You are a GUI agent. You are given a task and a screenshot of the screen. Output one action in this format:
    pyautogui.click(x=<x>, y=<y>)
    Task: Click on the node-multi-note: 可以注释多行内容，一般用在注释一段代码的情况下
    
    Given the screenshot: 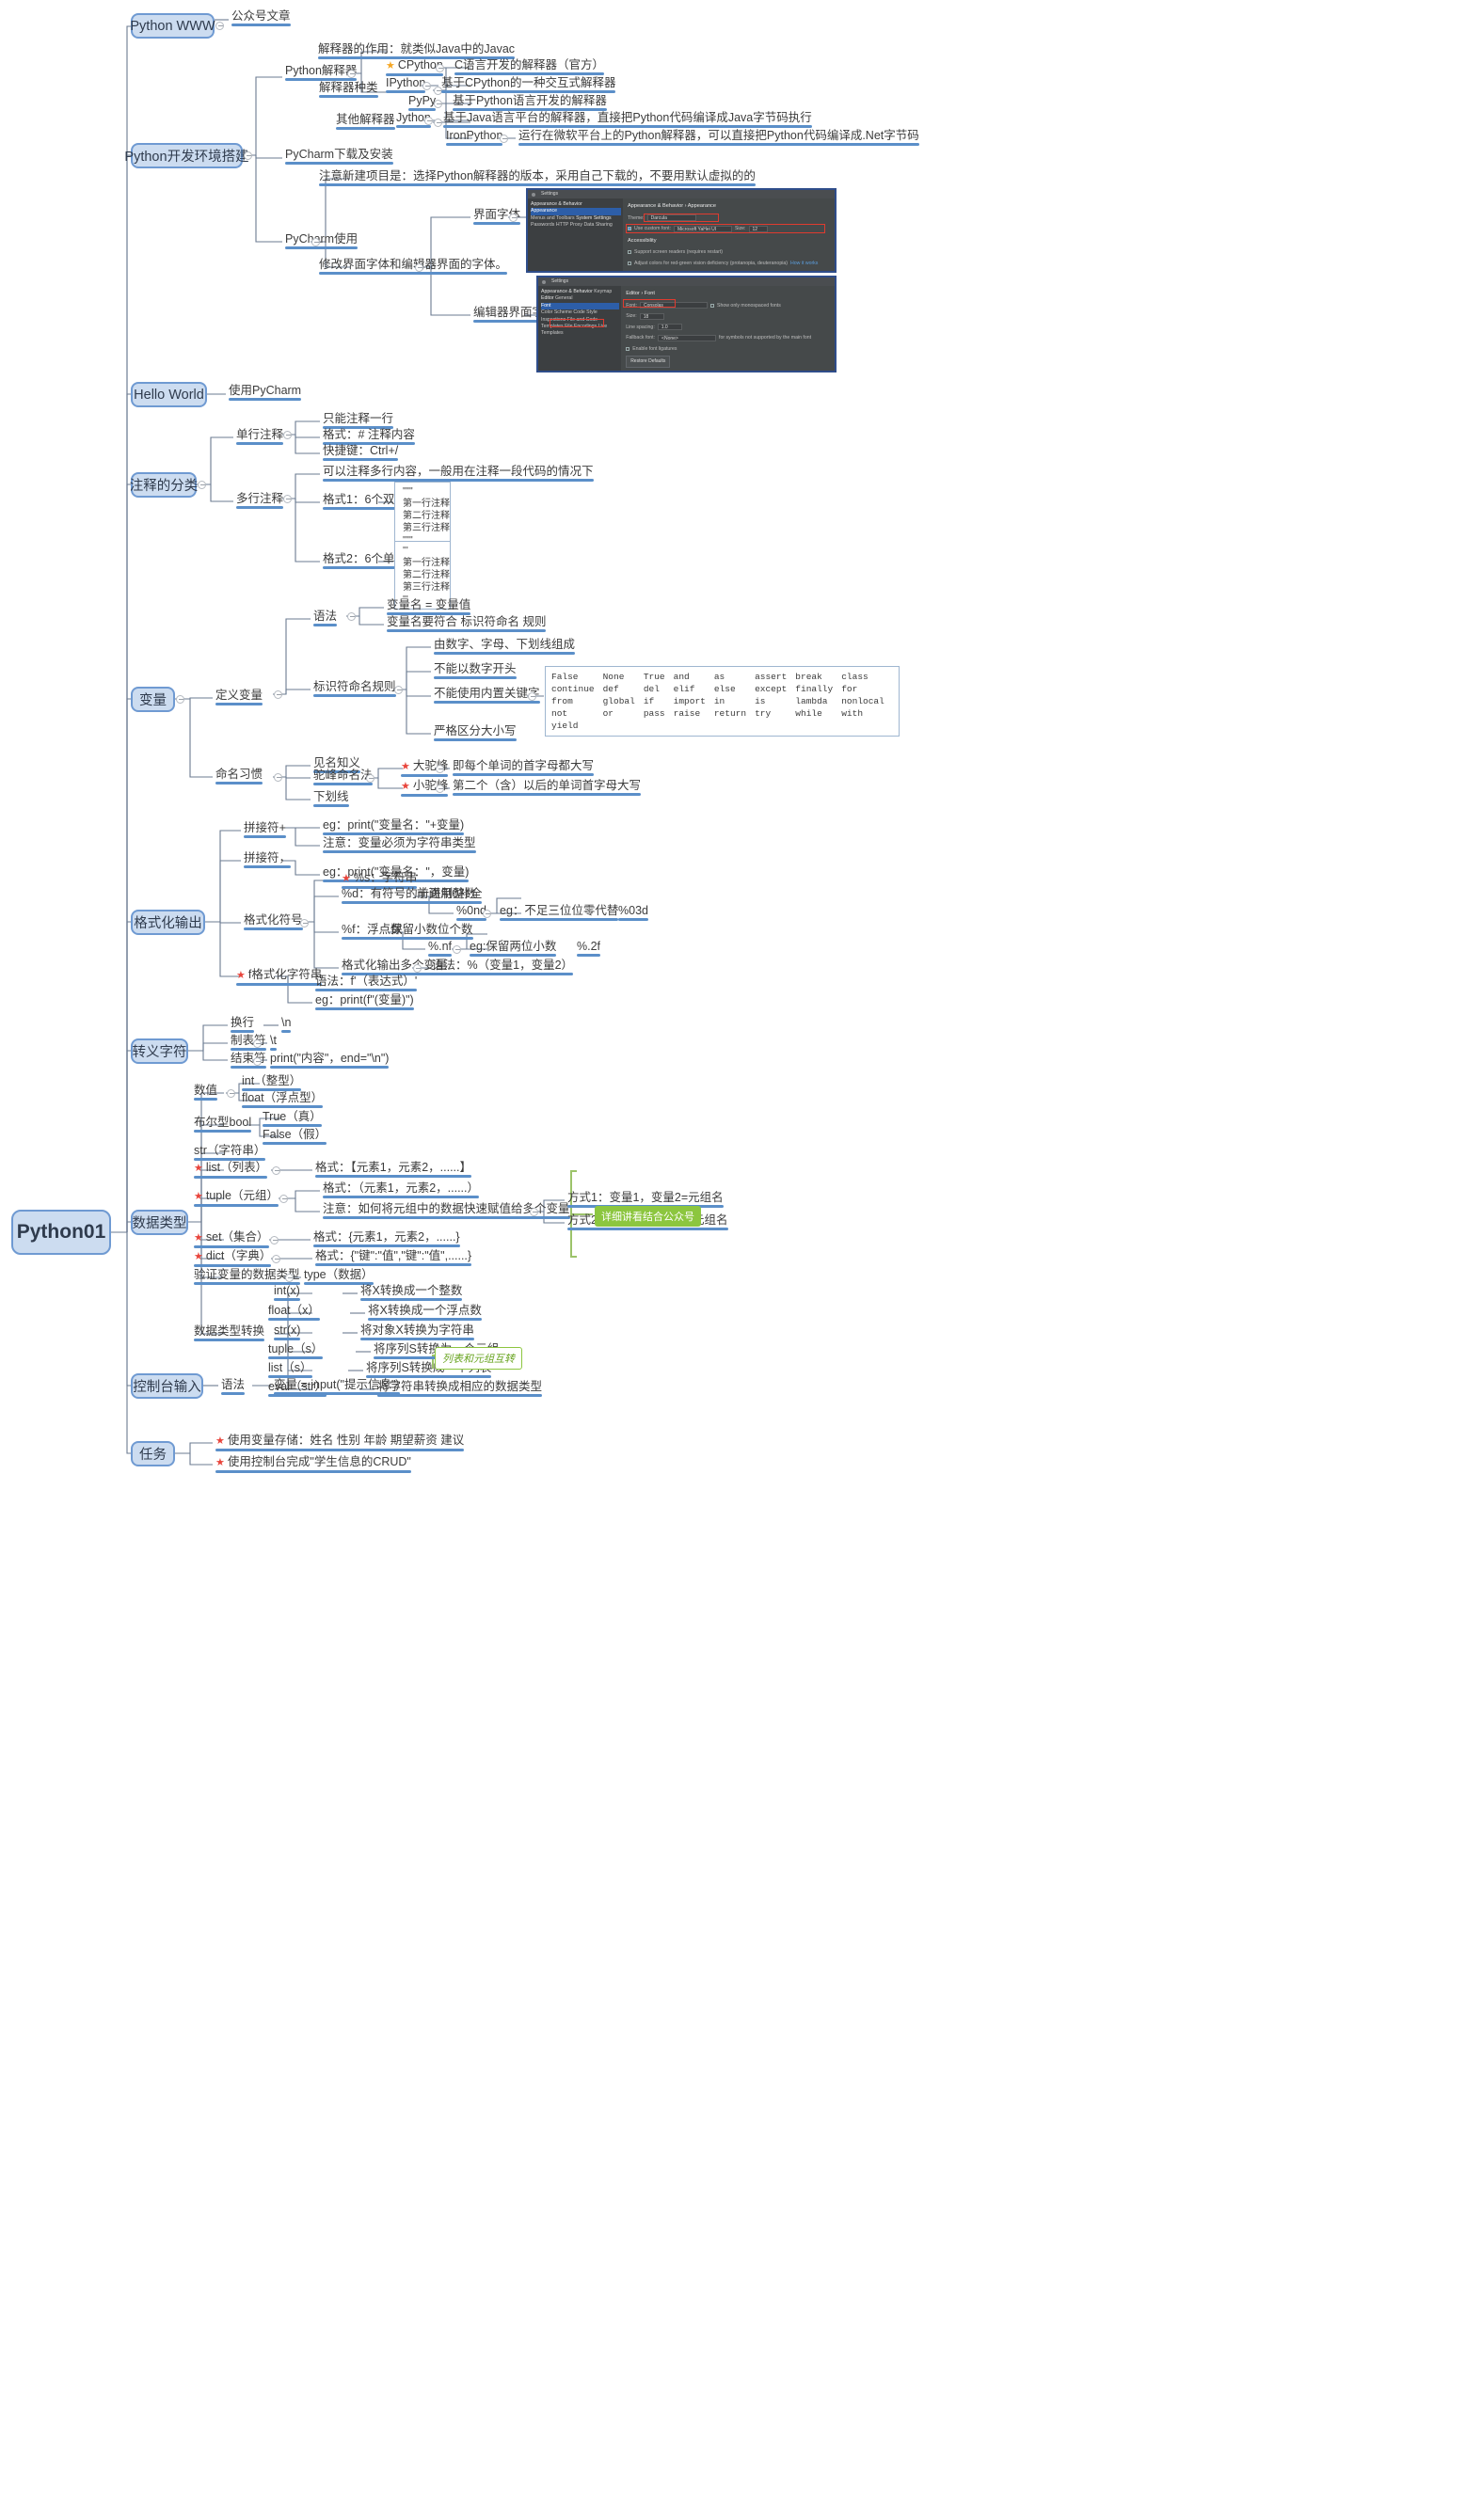 What is the action you would take?
    pyautogui.click(x=458, y=474)
    